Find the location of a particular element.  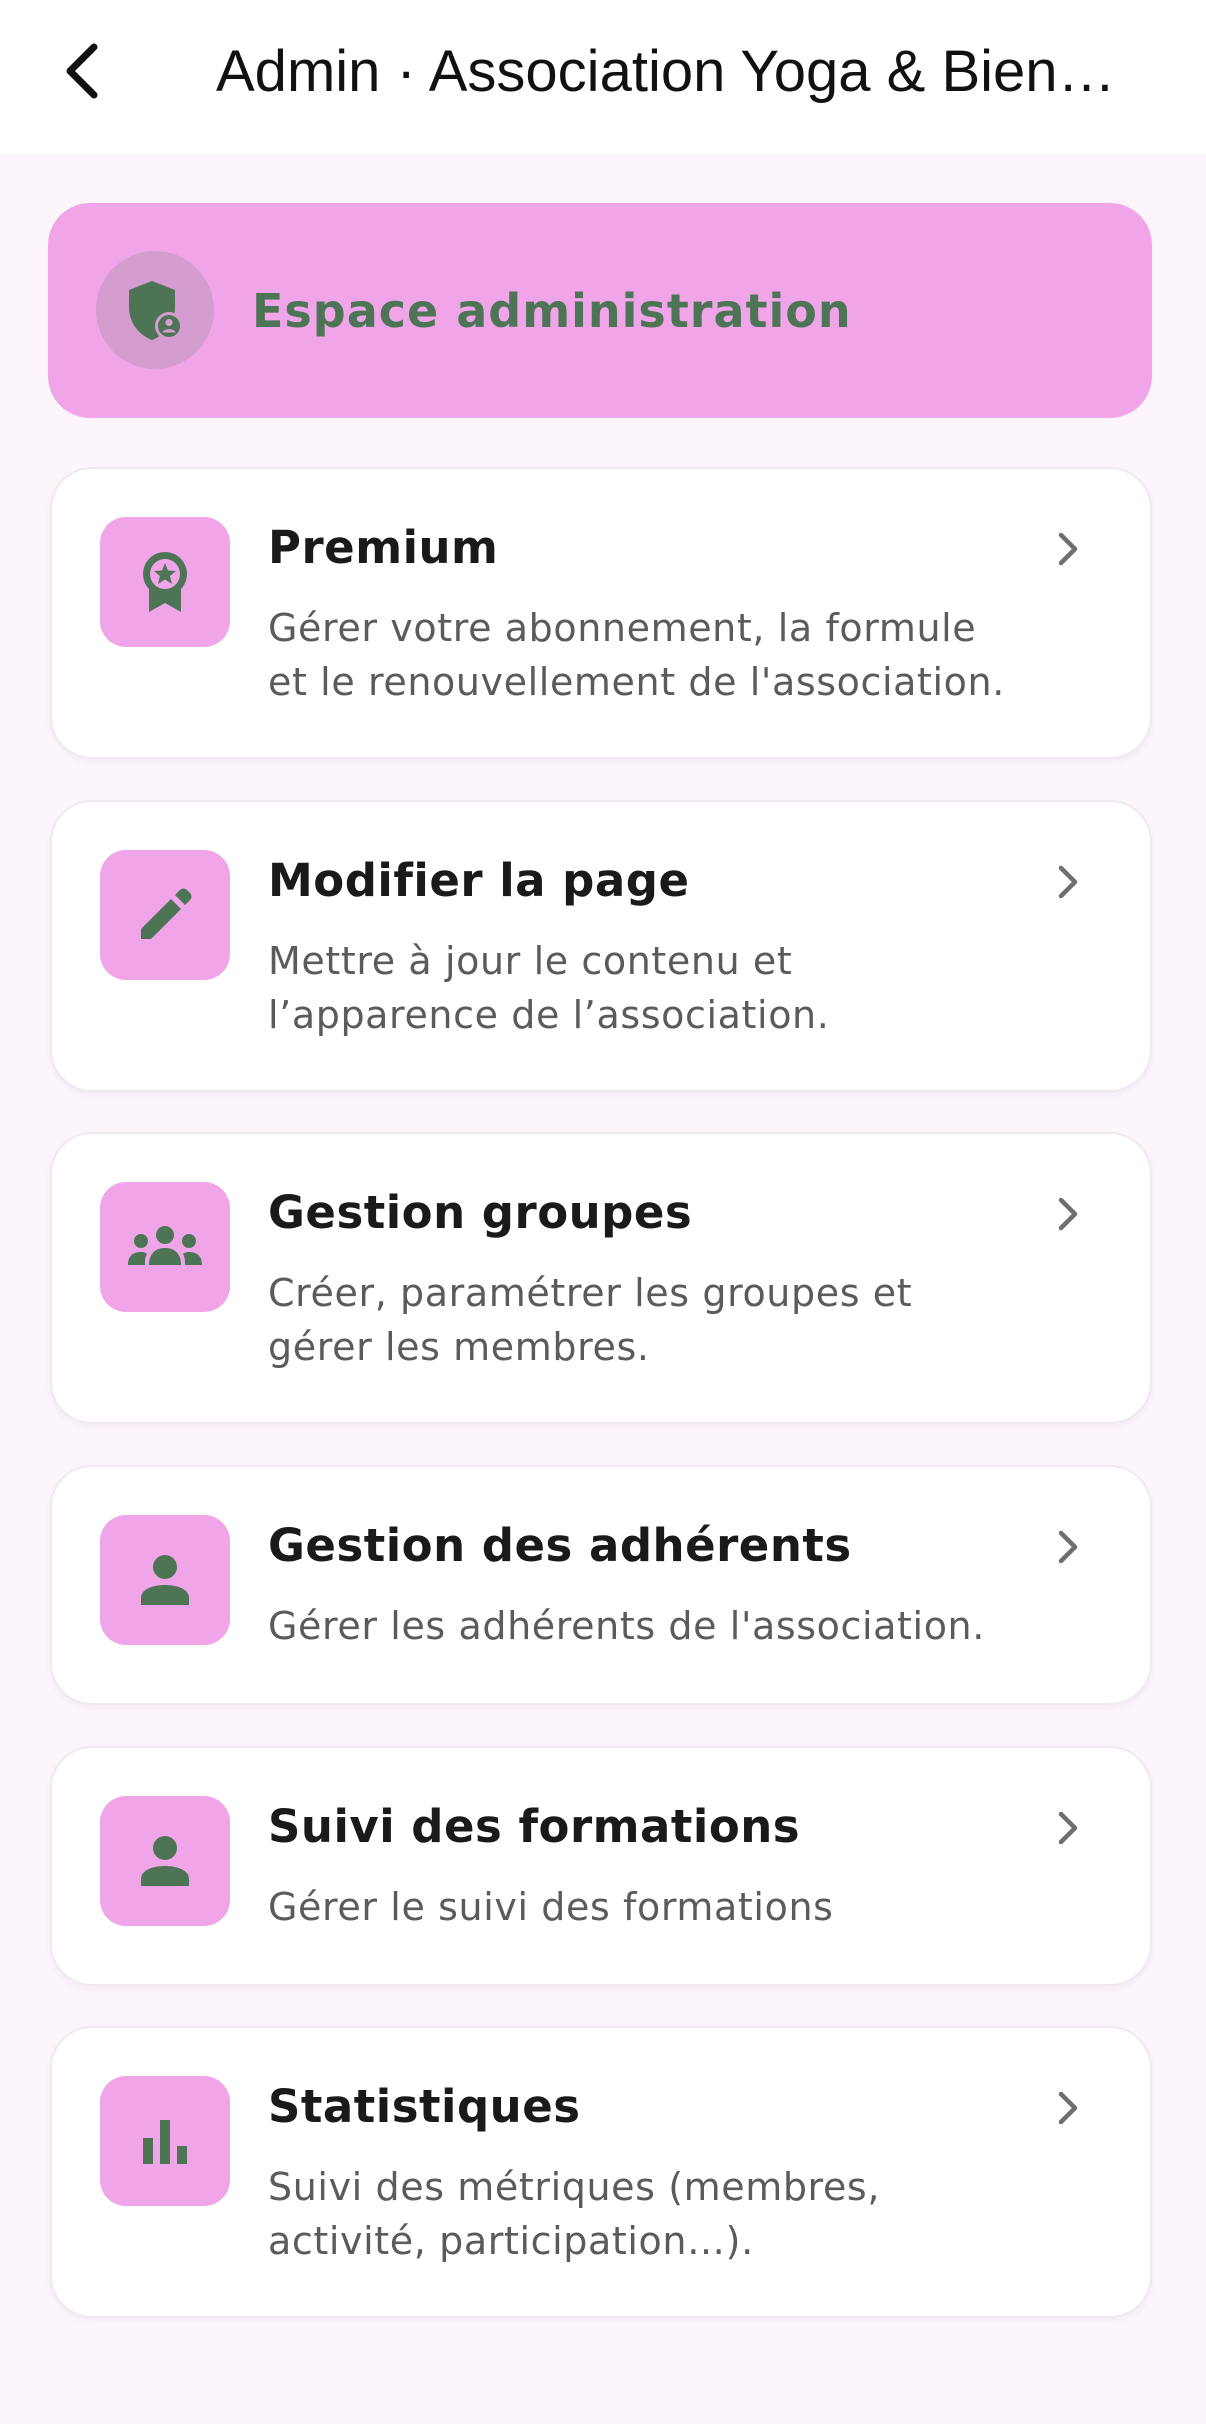

groups-icon is located at coordinates (165, 1247).